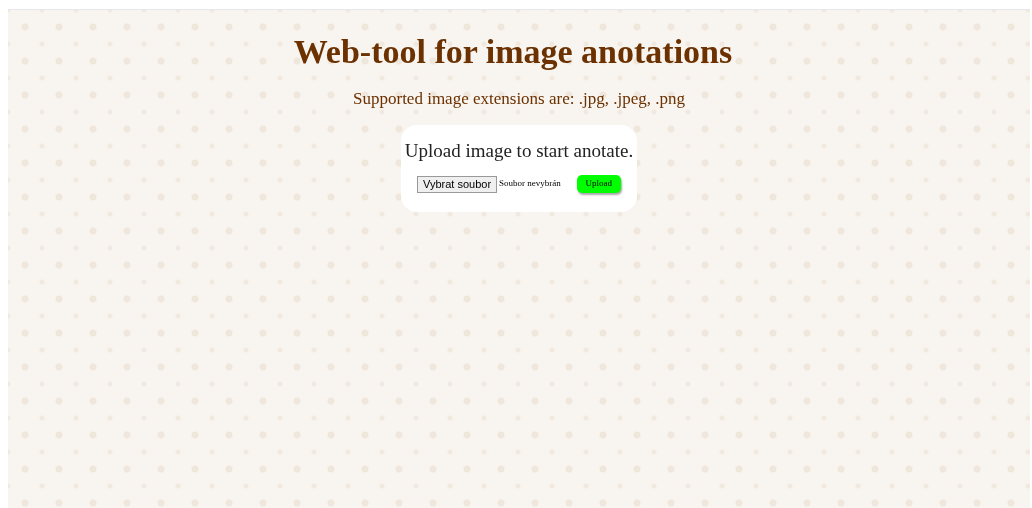 The width and height of the screenshot is (1032, 508). Describe the element at coordinates (513, 52) in the screenshot. I see `page-title: Web-tool for image anotations` at that location.